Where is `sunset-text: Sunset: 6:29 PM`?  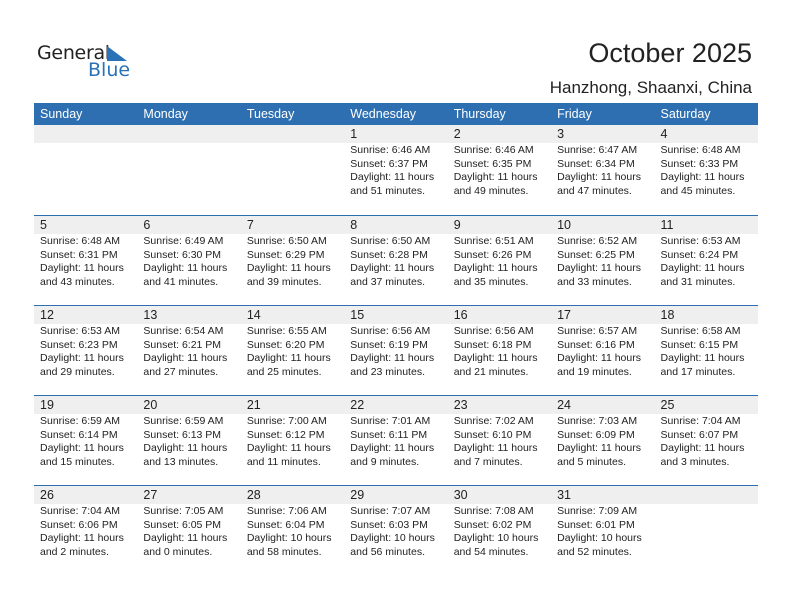
sunset-text: Sunset: 6:29 PM is located at coordinates (285, 254).